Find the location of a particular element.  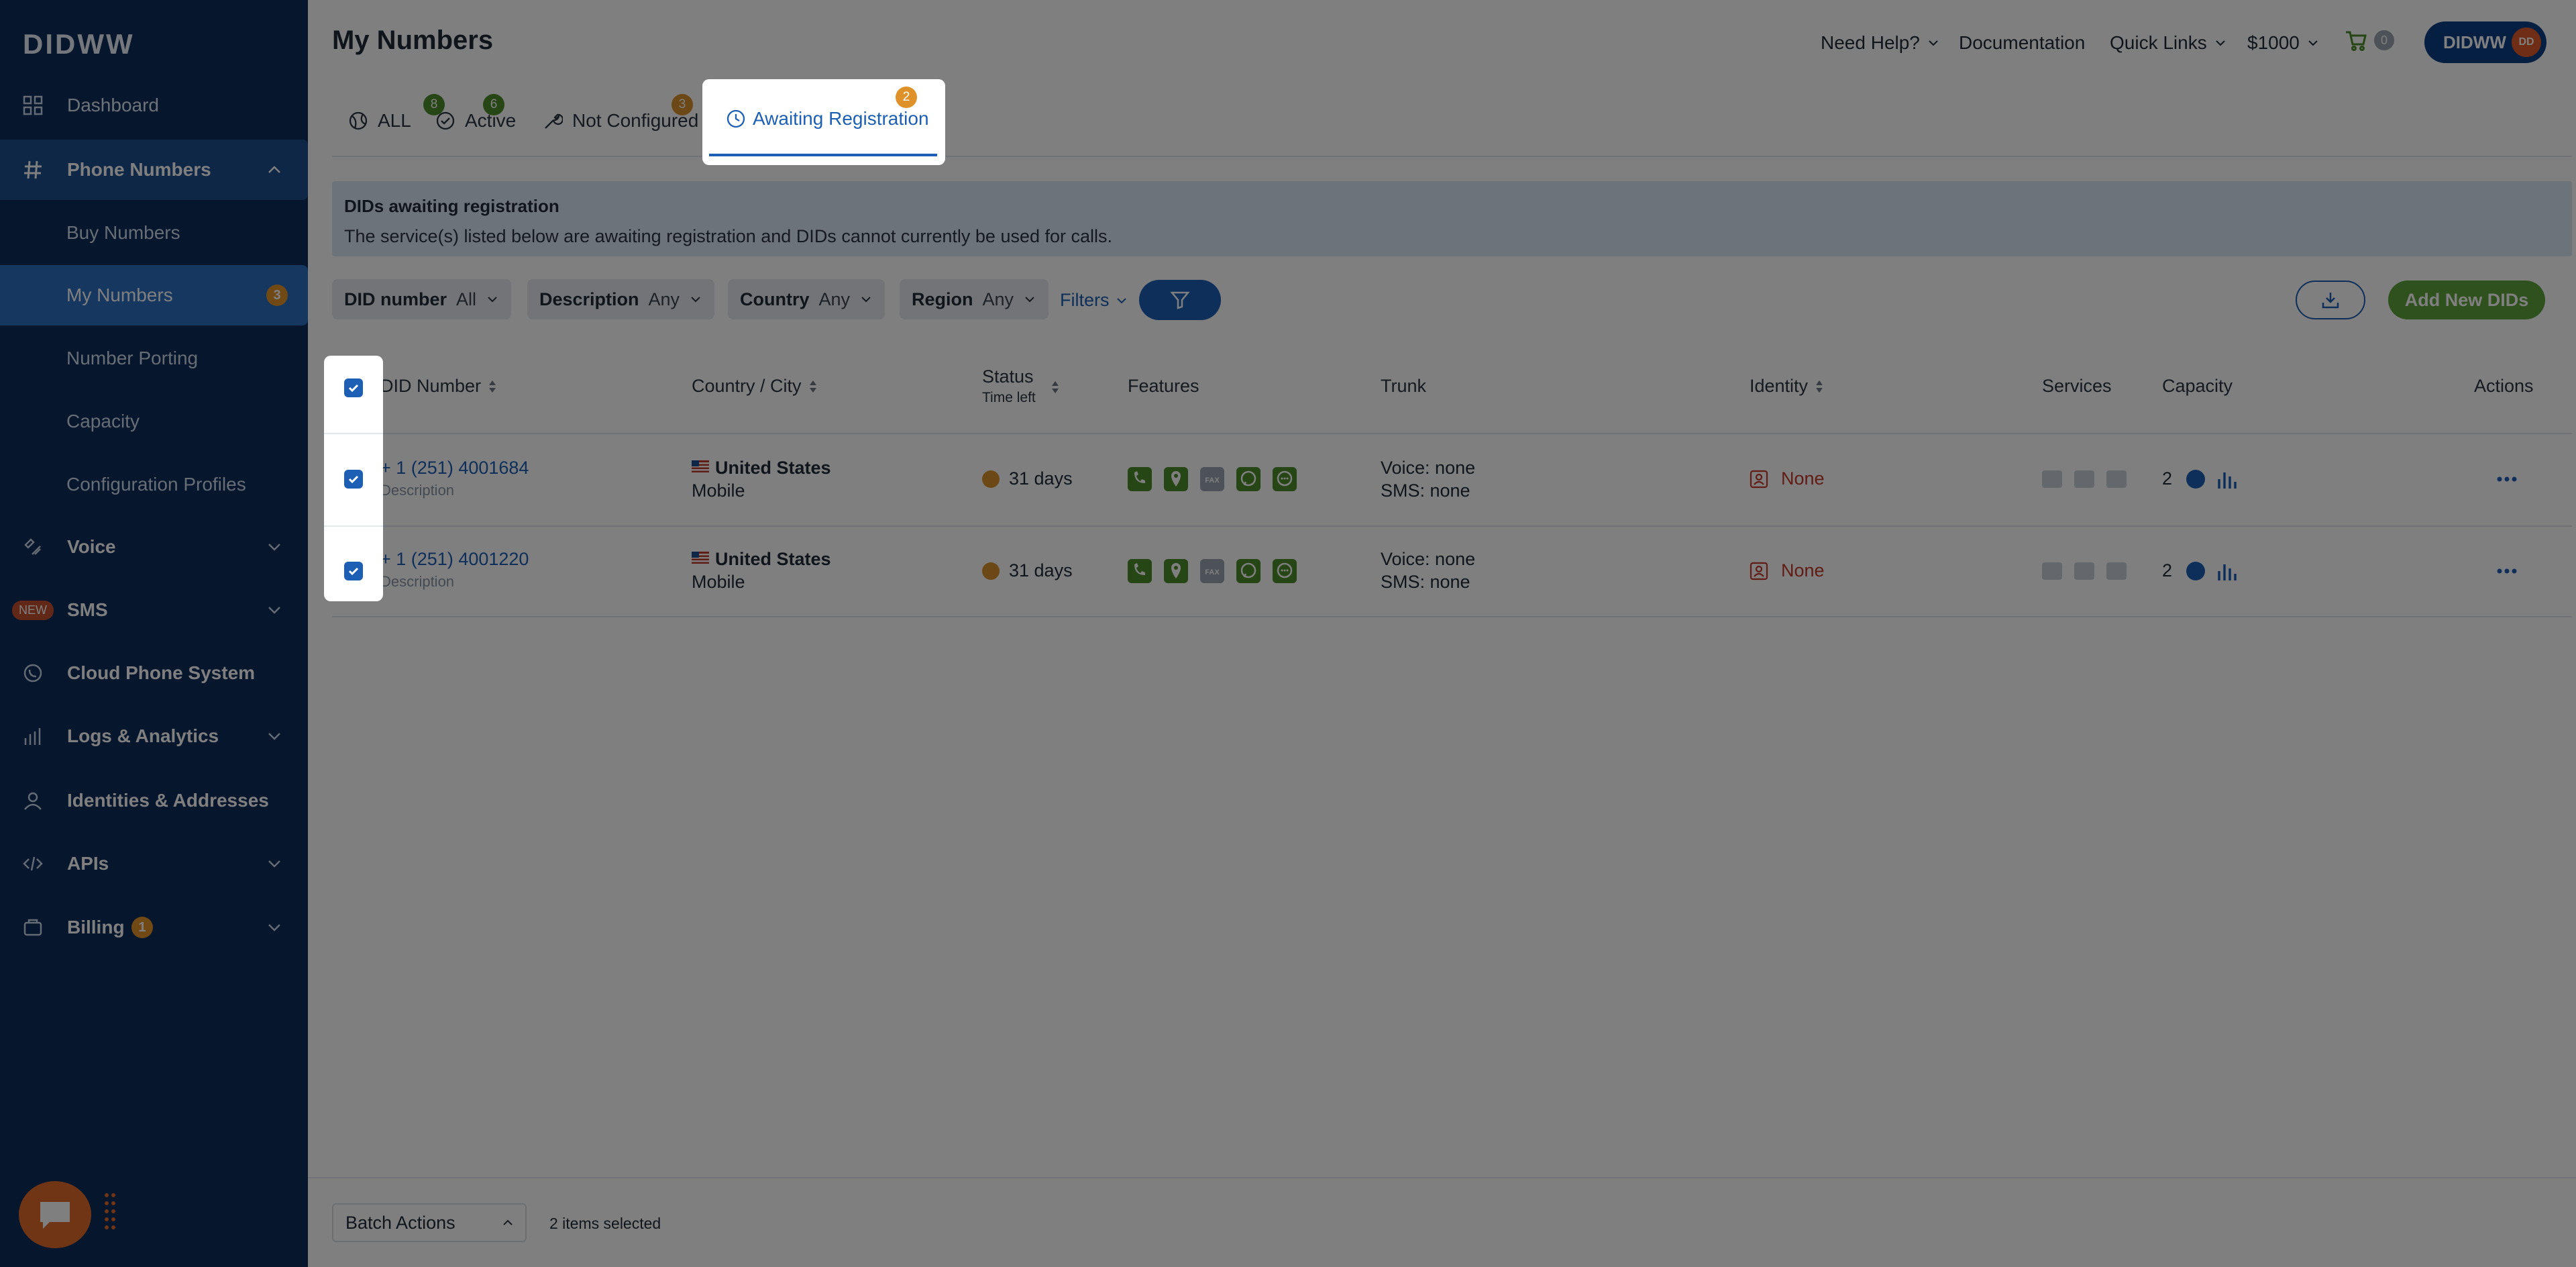

filter-did-number: DID number All is located at coordinates (422, 299).